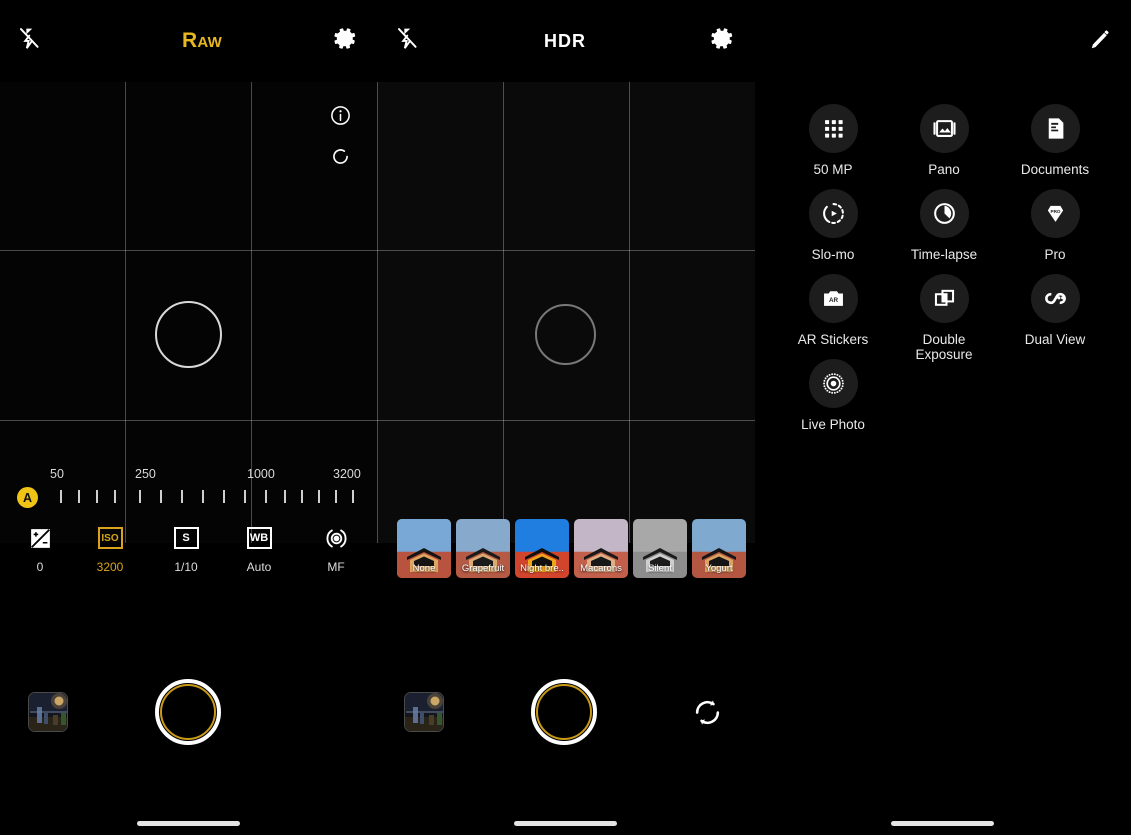 Image resolution: width=1131 pixels, height=835 pixels. I want to click on mode-option-double-exposure: Double Exposure, so click(944, 318).